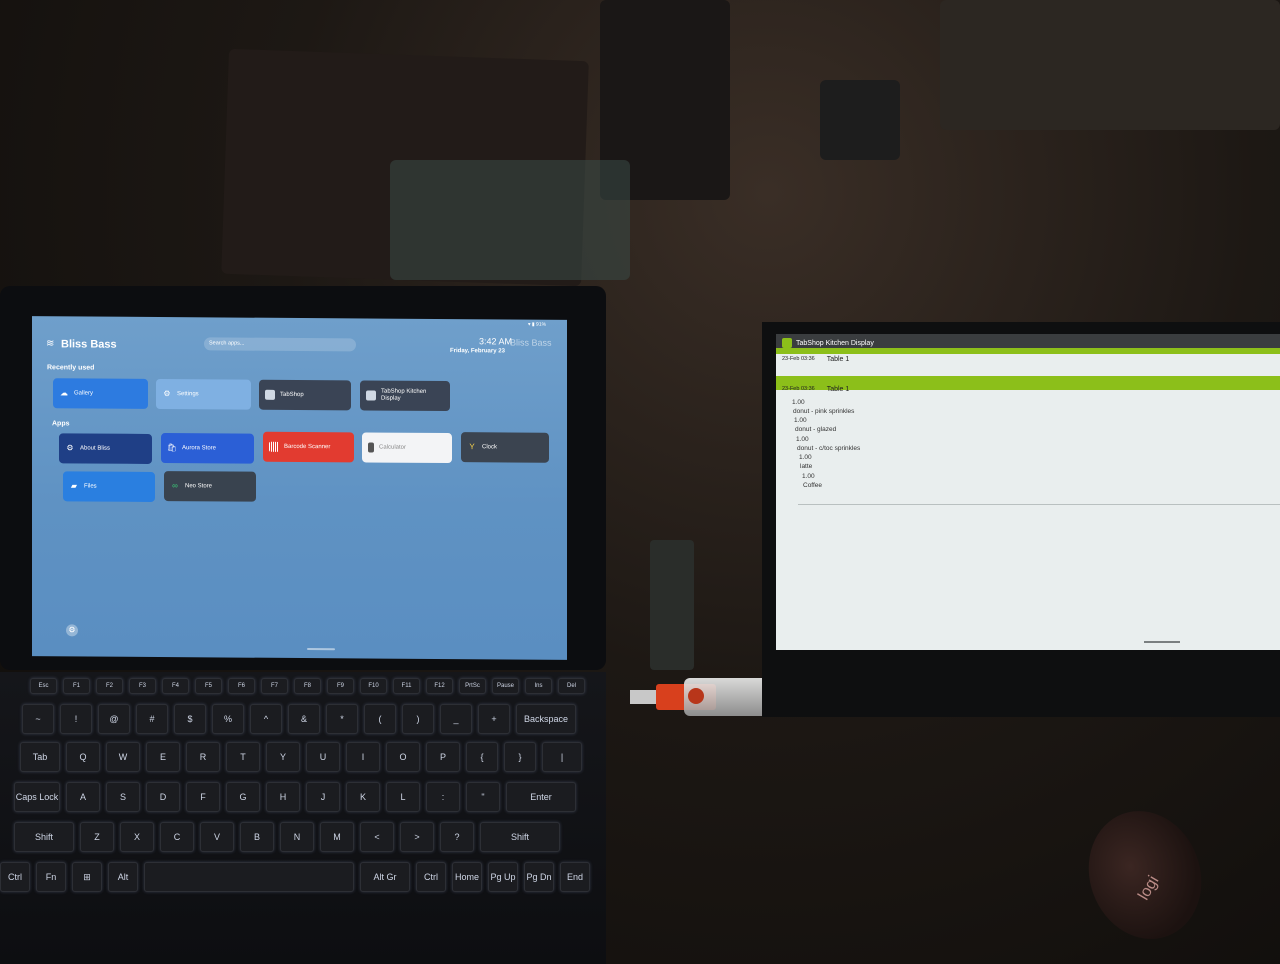  What do you see at coordinates (342, 719) in the screenshot?
I see `key--: *` at bounding box center [342, 719].